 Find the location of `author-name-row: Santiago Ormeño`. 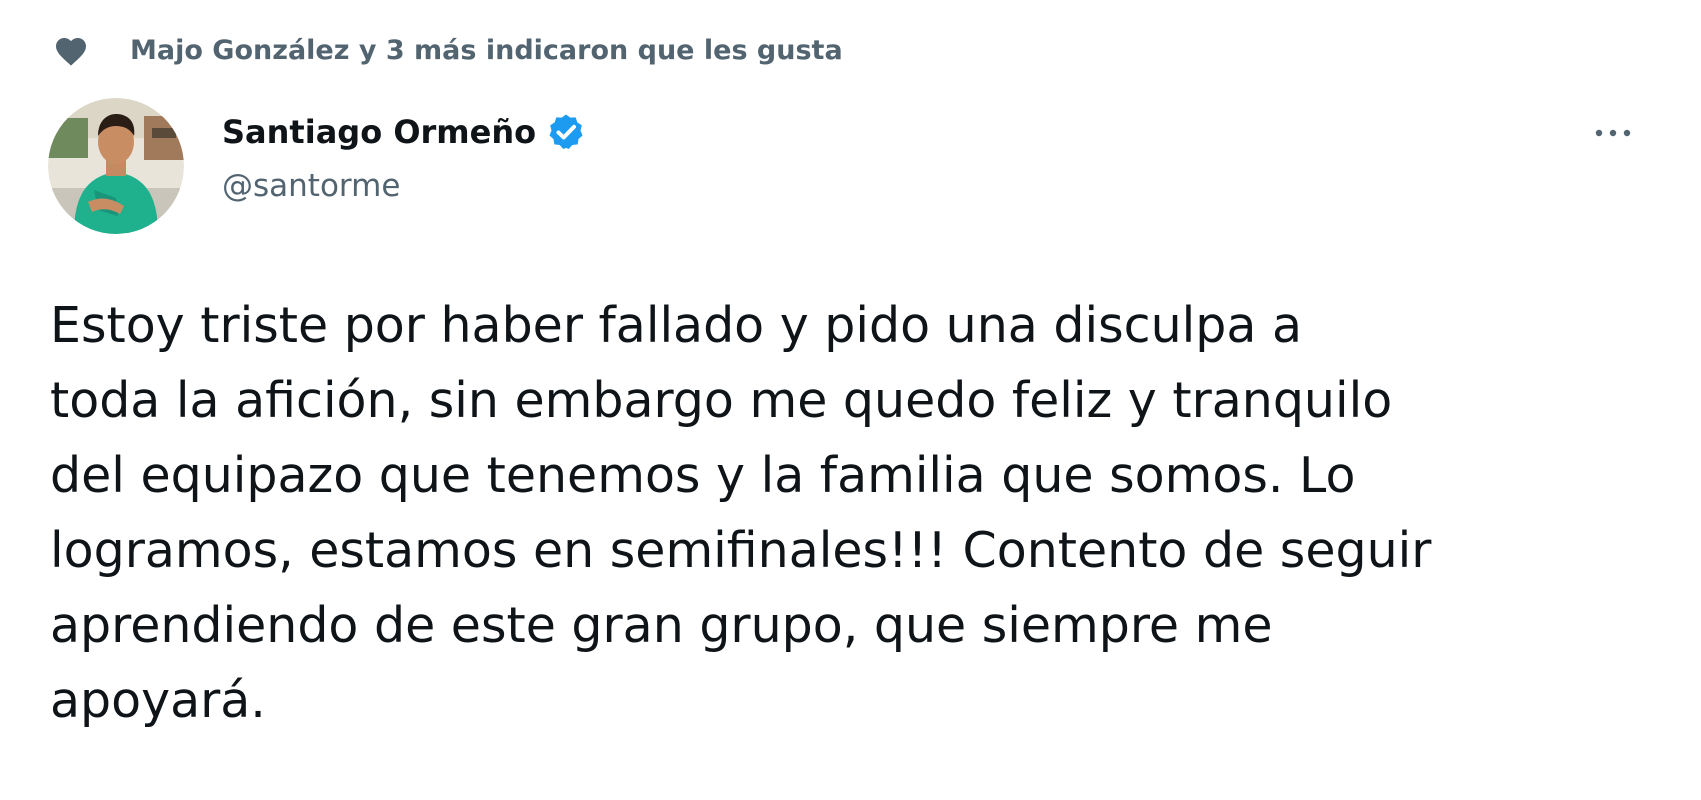

author-name-row: Santiago Ormeño is located at coordinates (404, 132).